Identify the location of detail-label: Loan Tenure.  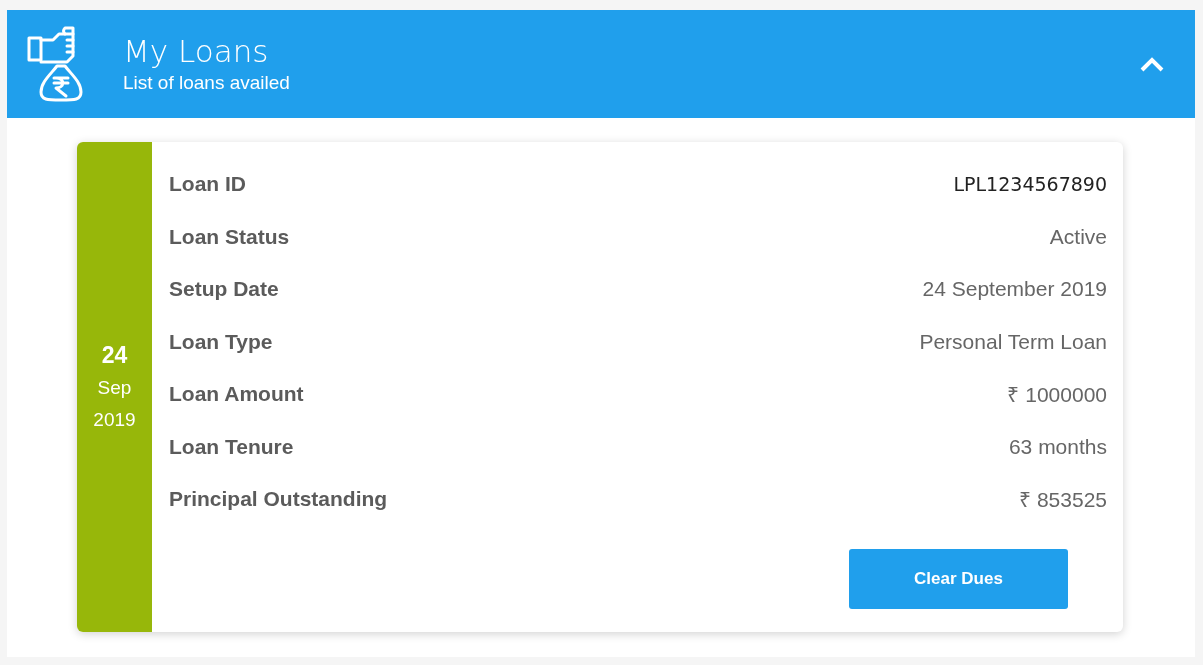
(231, 446).